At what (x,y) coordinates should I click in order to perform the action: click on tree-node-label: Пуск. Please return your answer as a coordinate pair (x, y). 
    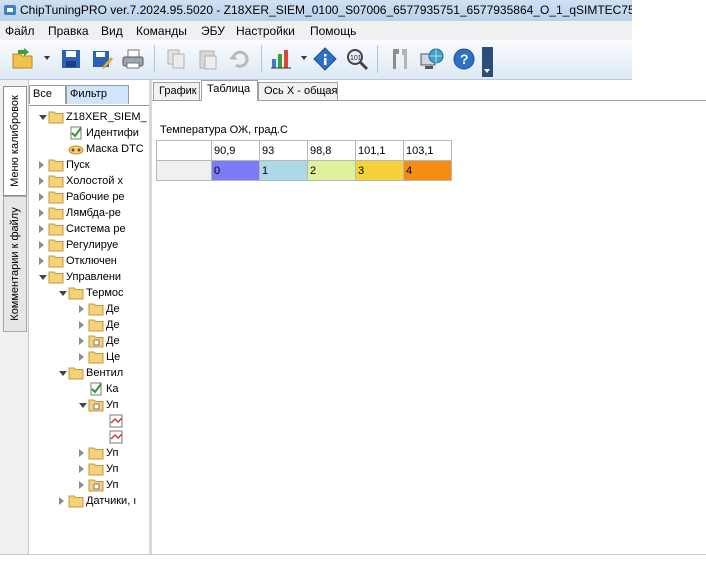
    Looking at the image, I should click on (78, 165).